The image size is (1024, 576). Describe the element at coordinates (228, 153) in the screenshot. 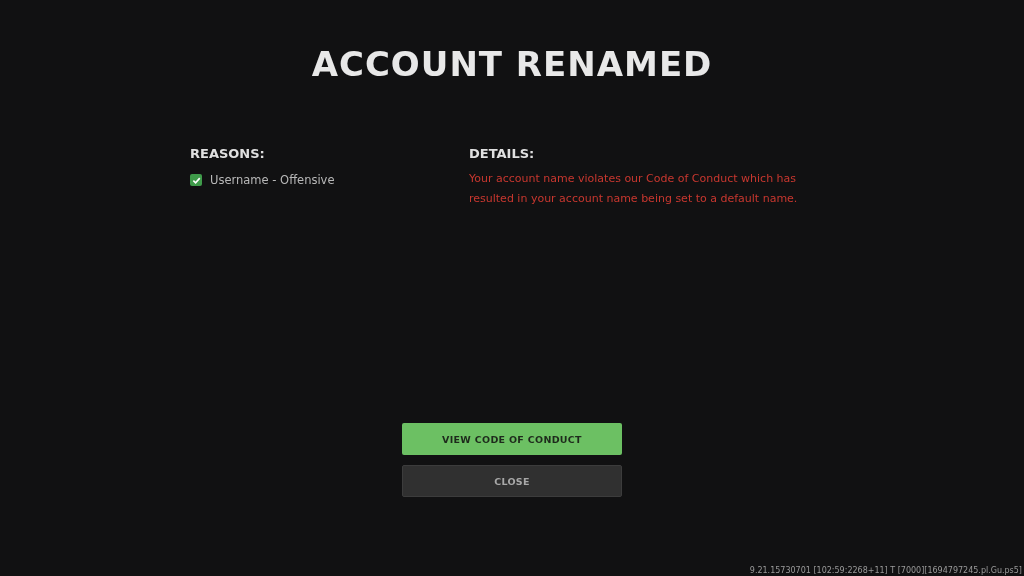

I see `reasons-heading: REASONS:` at that location.